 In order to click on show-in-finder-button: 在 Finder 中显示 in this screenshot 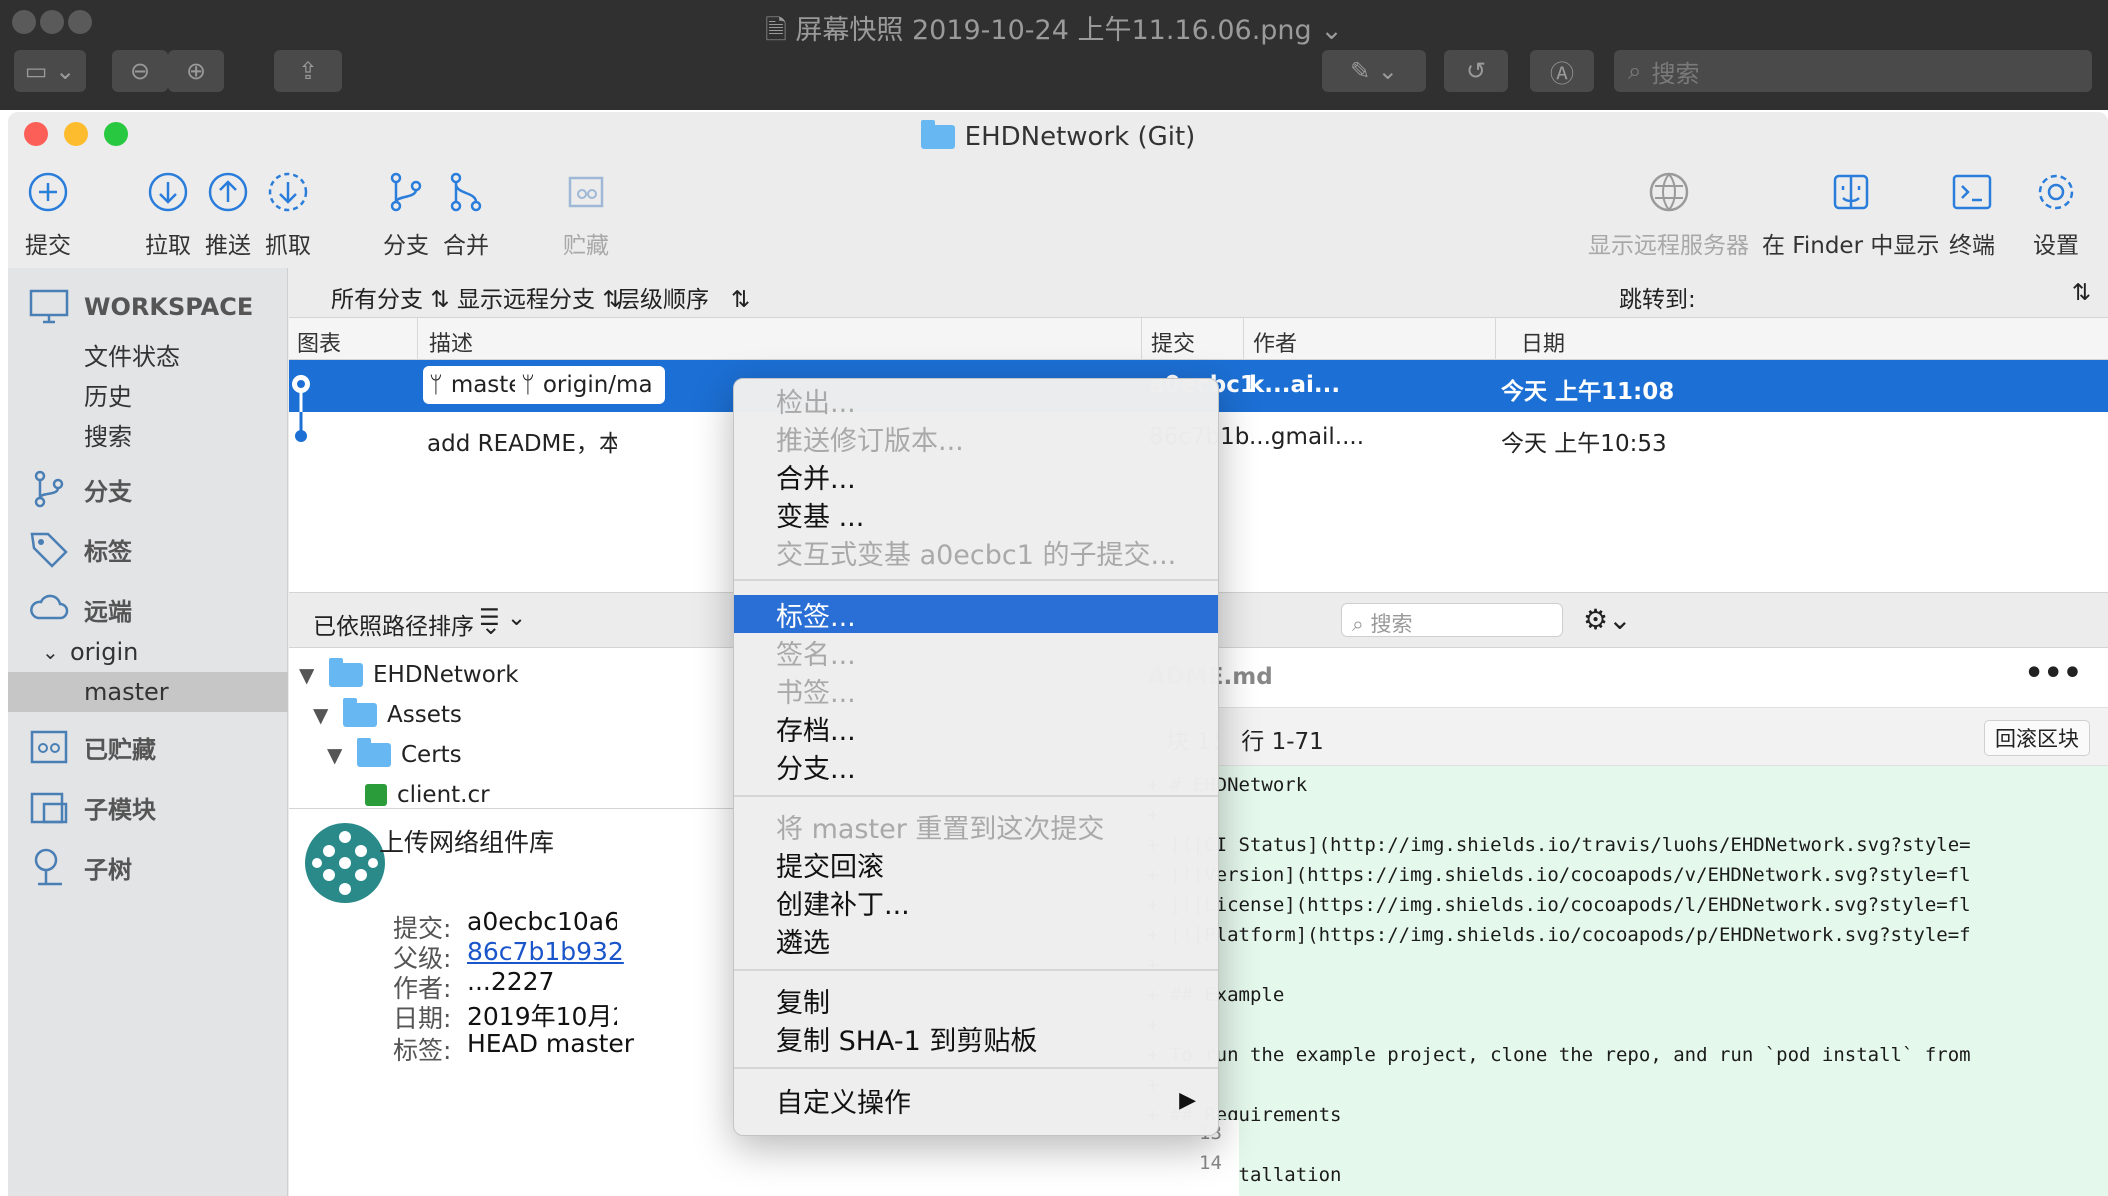, I will do `click(1850, 214)`.